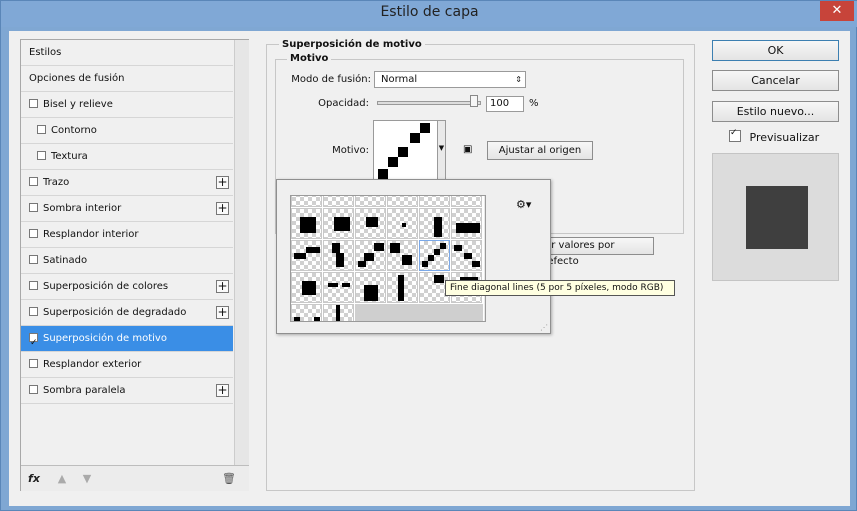 This screenshot has width=857, height=511. Describe the element at coordinates (127, 341) in the screenshot. I see `sidebar-item: Superposición de motivo` at that location.